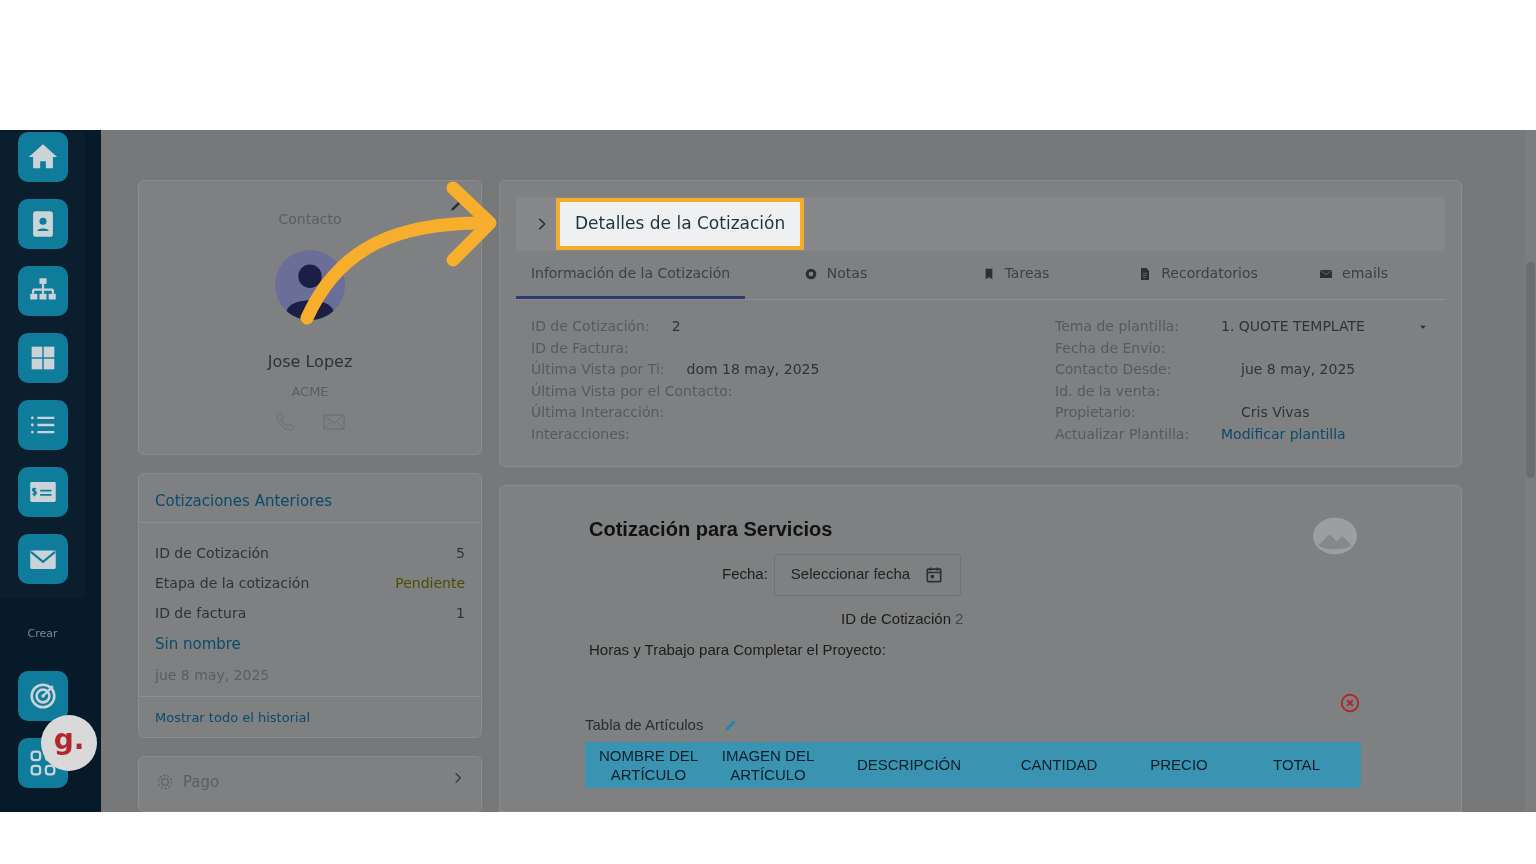 The width and height of the screenshot is (1536, 864). I want to click on row-label: Etapa de la cotización, so click(232, 584).